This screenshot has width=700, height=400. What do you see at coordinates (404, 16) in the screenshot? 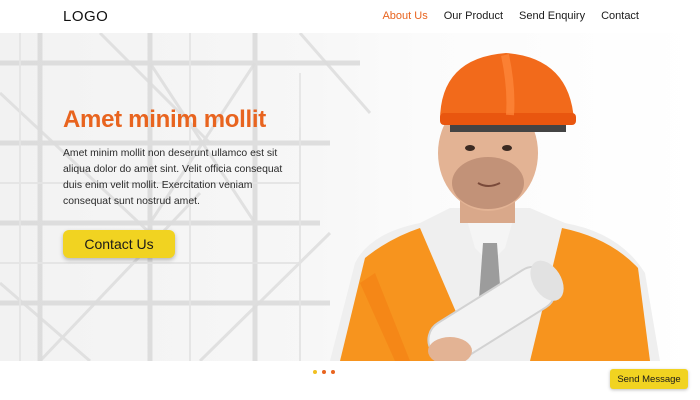
I see `nav-item-about-us: About Us` at bounding box center [404, 16].